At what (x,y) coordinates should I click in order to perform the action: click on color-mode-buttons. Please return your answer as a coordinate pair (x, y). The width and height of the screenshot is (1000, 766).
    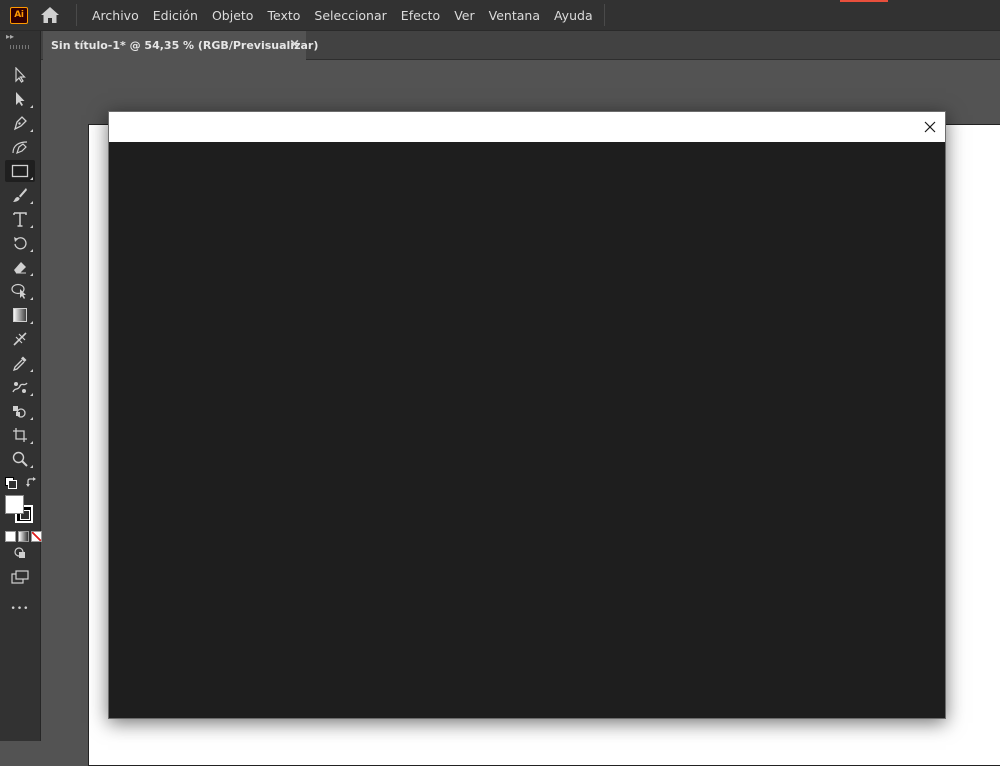
    Looking at the image, I should click on (23, 536).